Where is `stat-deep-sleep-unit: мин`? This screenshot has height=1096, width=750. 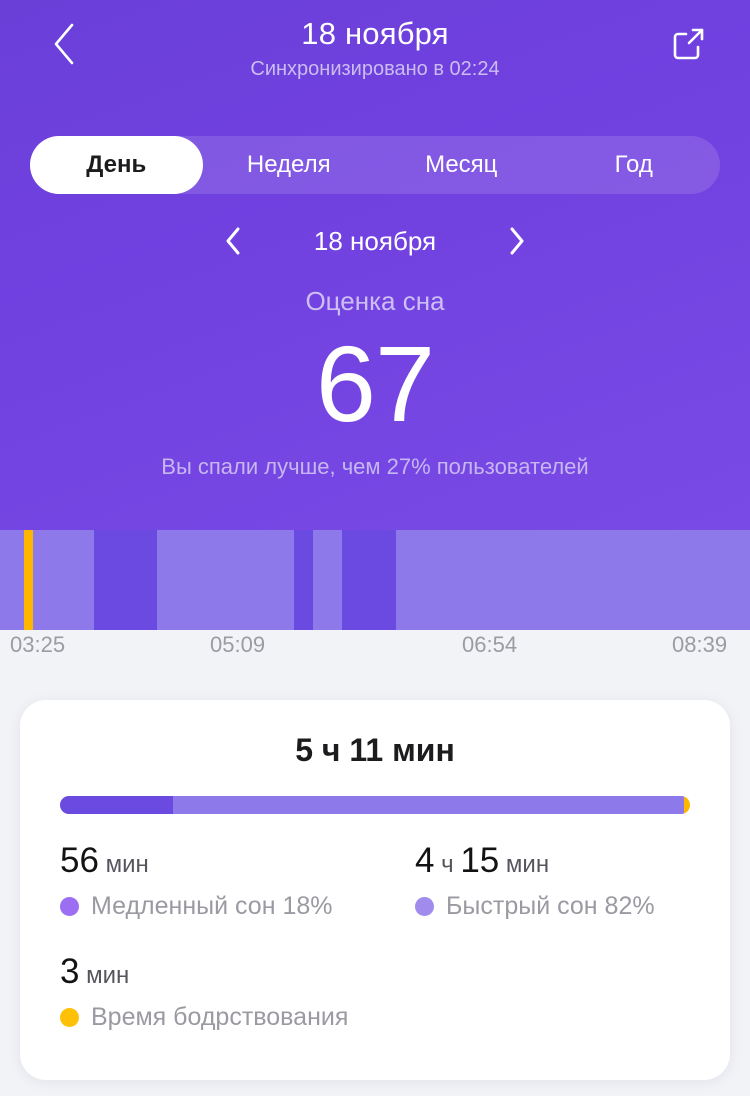
stat-deep-sleep-unit: мин is located at coordinates (123, 864).